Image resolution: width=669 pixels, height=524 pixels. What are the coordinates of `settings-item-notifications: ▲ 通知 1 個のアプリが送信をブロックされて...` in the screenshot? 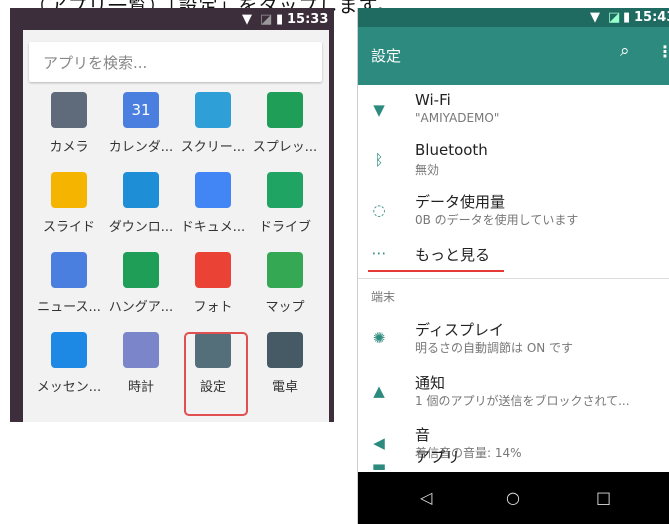 It's located at (513, 391).